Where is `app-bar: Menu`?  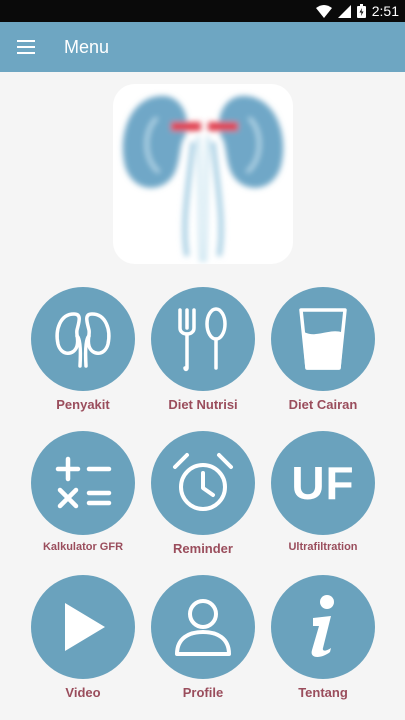
app-bar: Menu is located at coordinates (202, 47).